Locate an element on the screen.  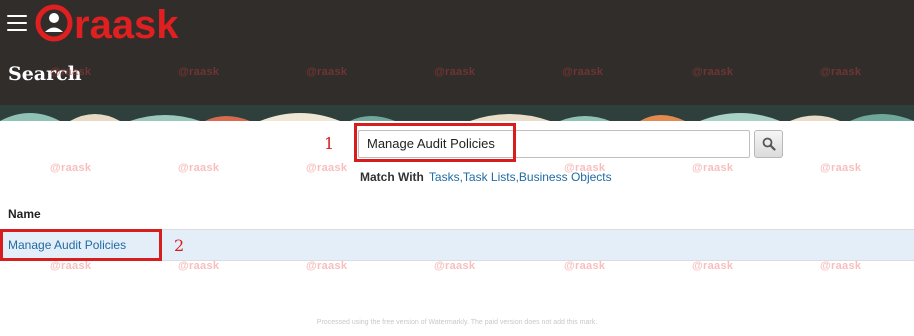
brand-text: raask is located at coordinates (126, 23).